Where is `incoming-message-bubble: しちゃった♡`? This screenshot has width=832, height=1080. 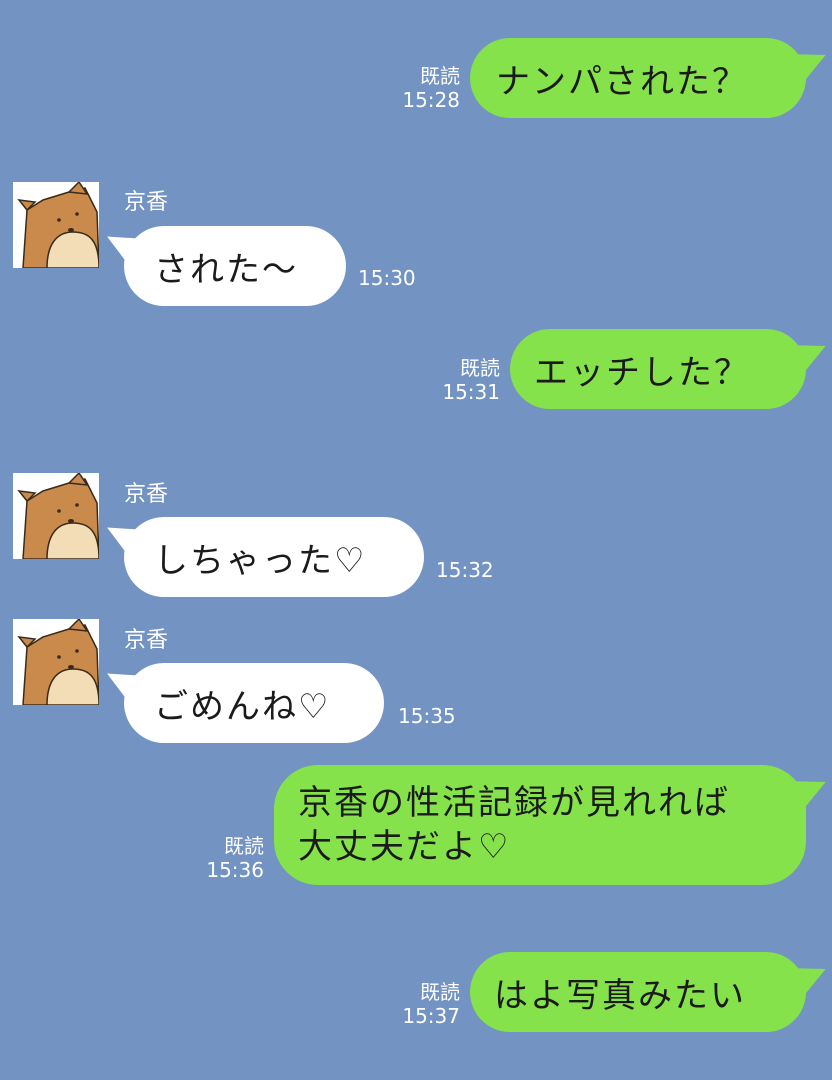 incoming-message-bubble: しちゃった♡ is located at coordinates (274, 557).